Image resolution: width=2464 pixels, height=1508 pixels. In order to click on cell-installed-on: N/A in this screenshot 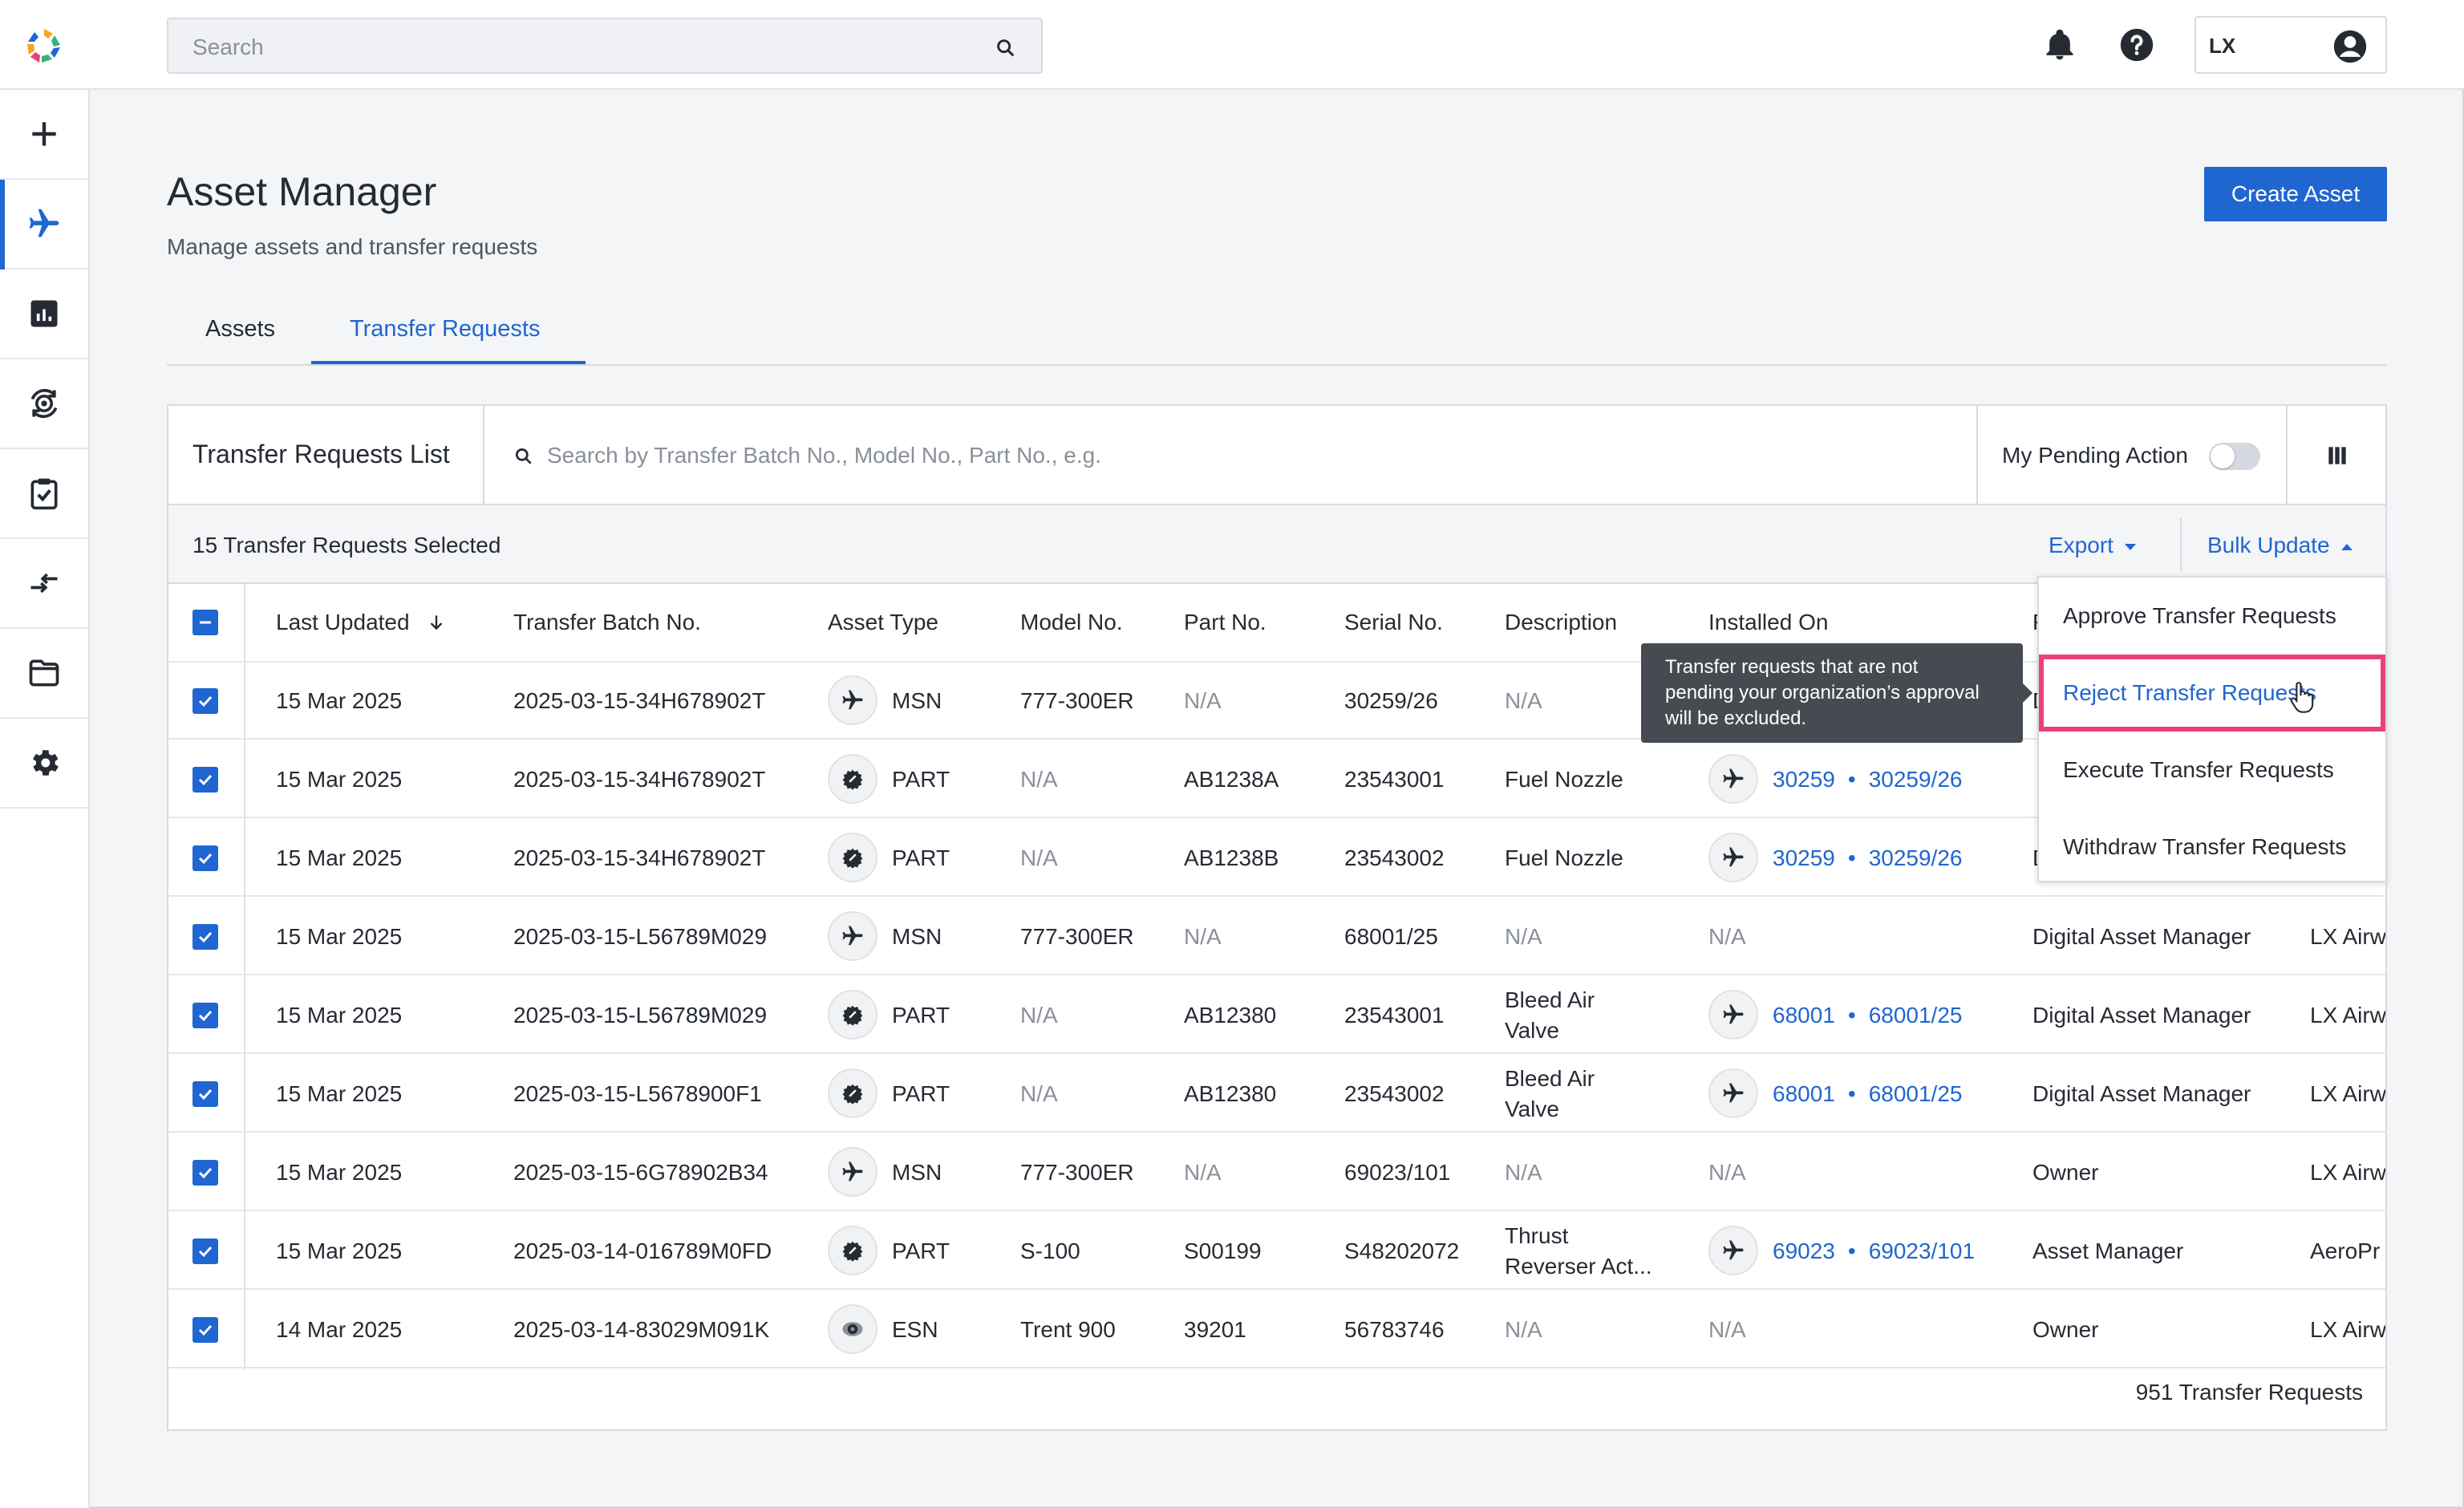, I will do `click(1727, 1329)`.